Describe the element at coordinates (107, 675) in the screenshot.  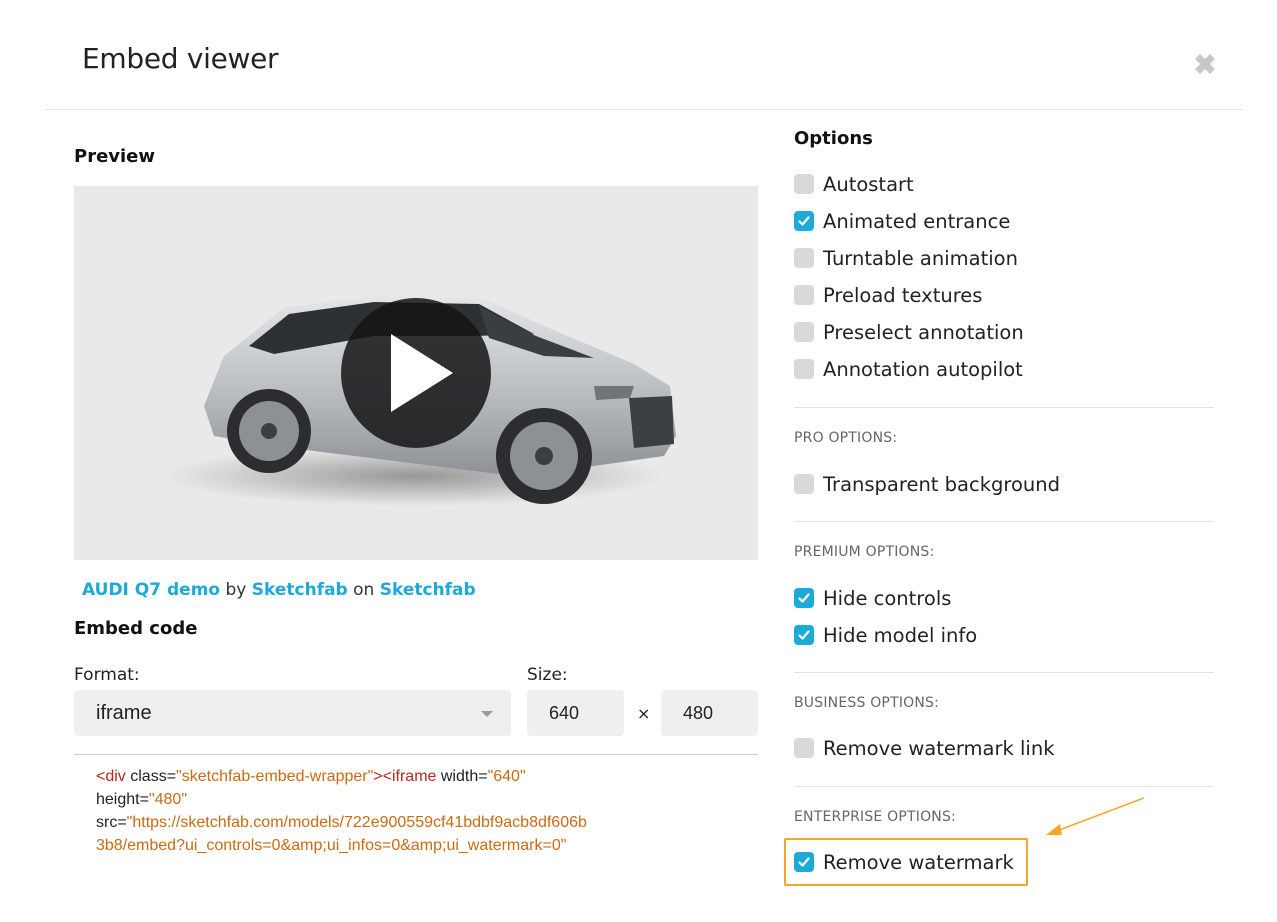
I see `format-label: Format:` at that location.